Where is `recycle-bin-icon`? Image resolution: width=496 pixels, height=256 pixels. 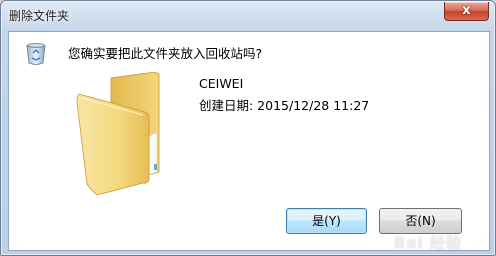 recycle-bin-icon is located at coordinates (36, 54).